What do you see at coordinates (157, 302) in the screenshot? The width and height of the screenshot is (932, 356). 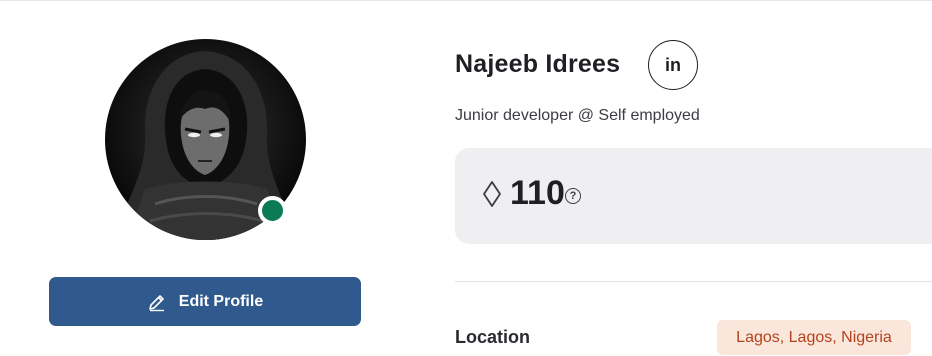 I see `pencil-icon` at bounding box center [157, 302].